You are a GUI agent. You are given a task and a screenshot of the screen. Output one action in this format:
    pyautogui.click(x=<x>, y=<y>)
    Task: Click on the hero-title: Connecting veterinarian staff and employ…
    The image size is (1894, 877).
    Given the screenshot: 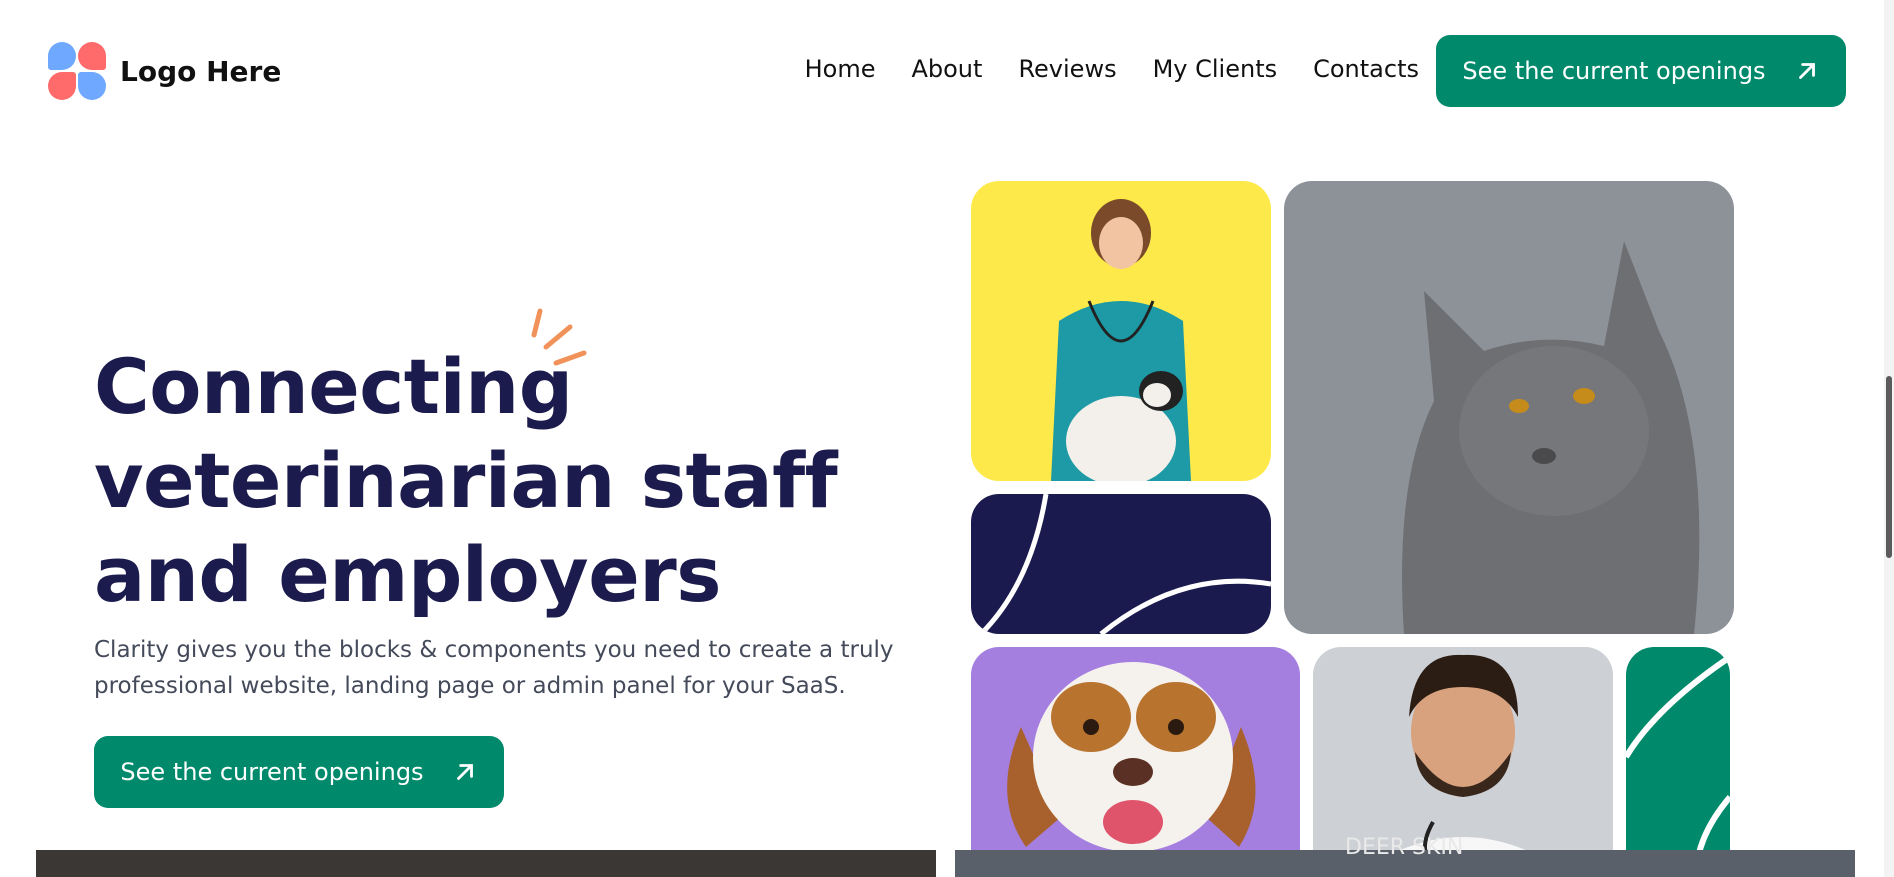 What is the action you would take?
    pyautogui.click(x=466, y=481)
    